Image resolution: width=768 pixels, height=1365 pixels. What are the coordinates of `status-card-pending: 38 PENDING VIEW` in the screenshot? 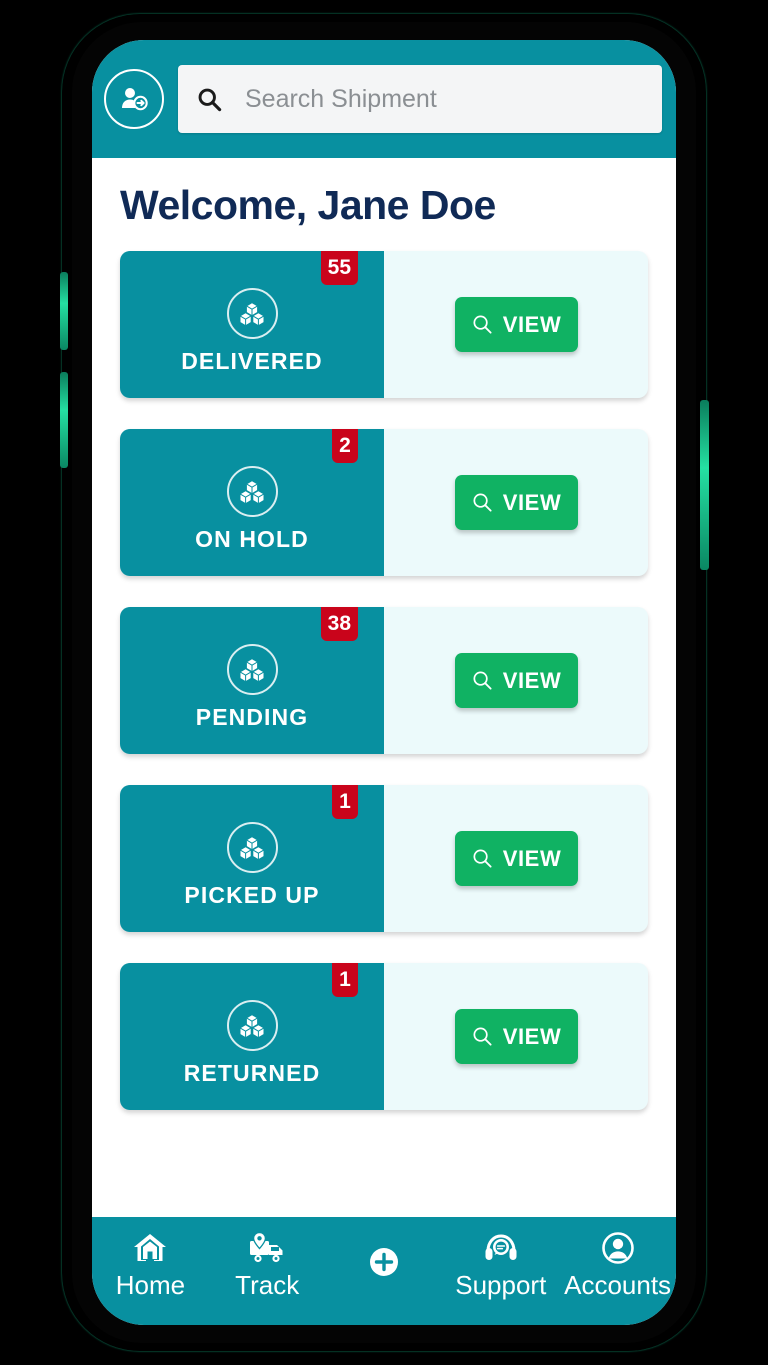 It's located at (384, 680).